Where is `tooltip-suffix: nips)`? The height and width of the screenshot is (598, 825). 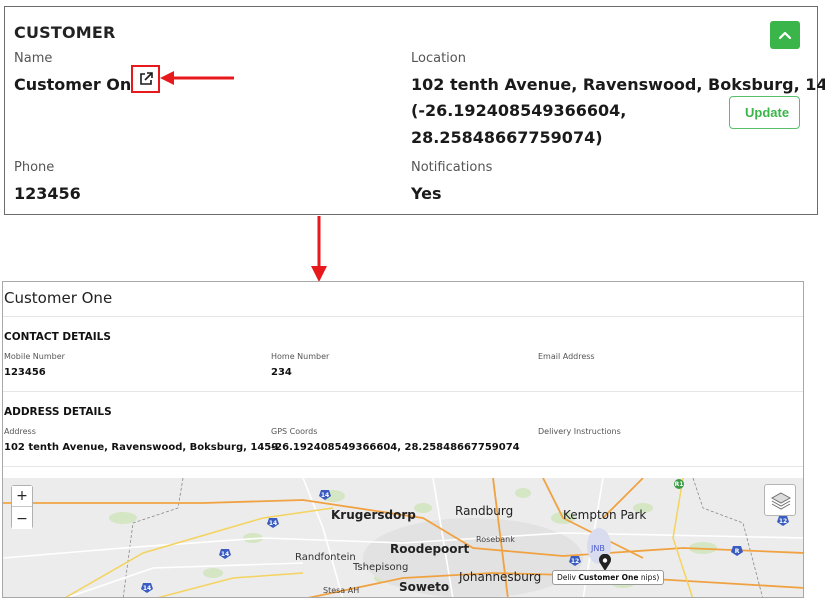
tooltip-suffix: nips) is located at coordinates (650, 577).